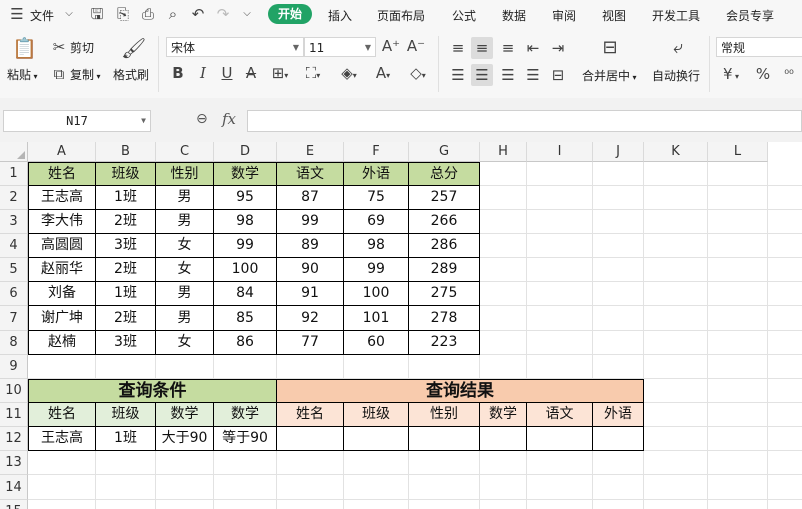  Describe the element at coordinates (85, 74) in the screenshot. I see `copy-button: 复制 ▾` at that location.